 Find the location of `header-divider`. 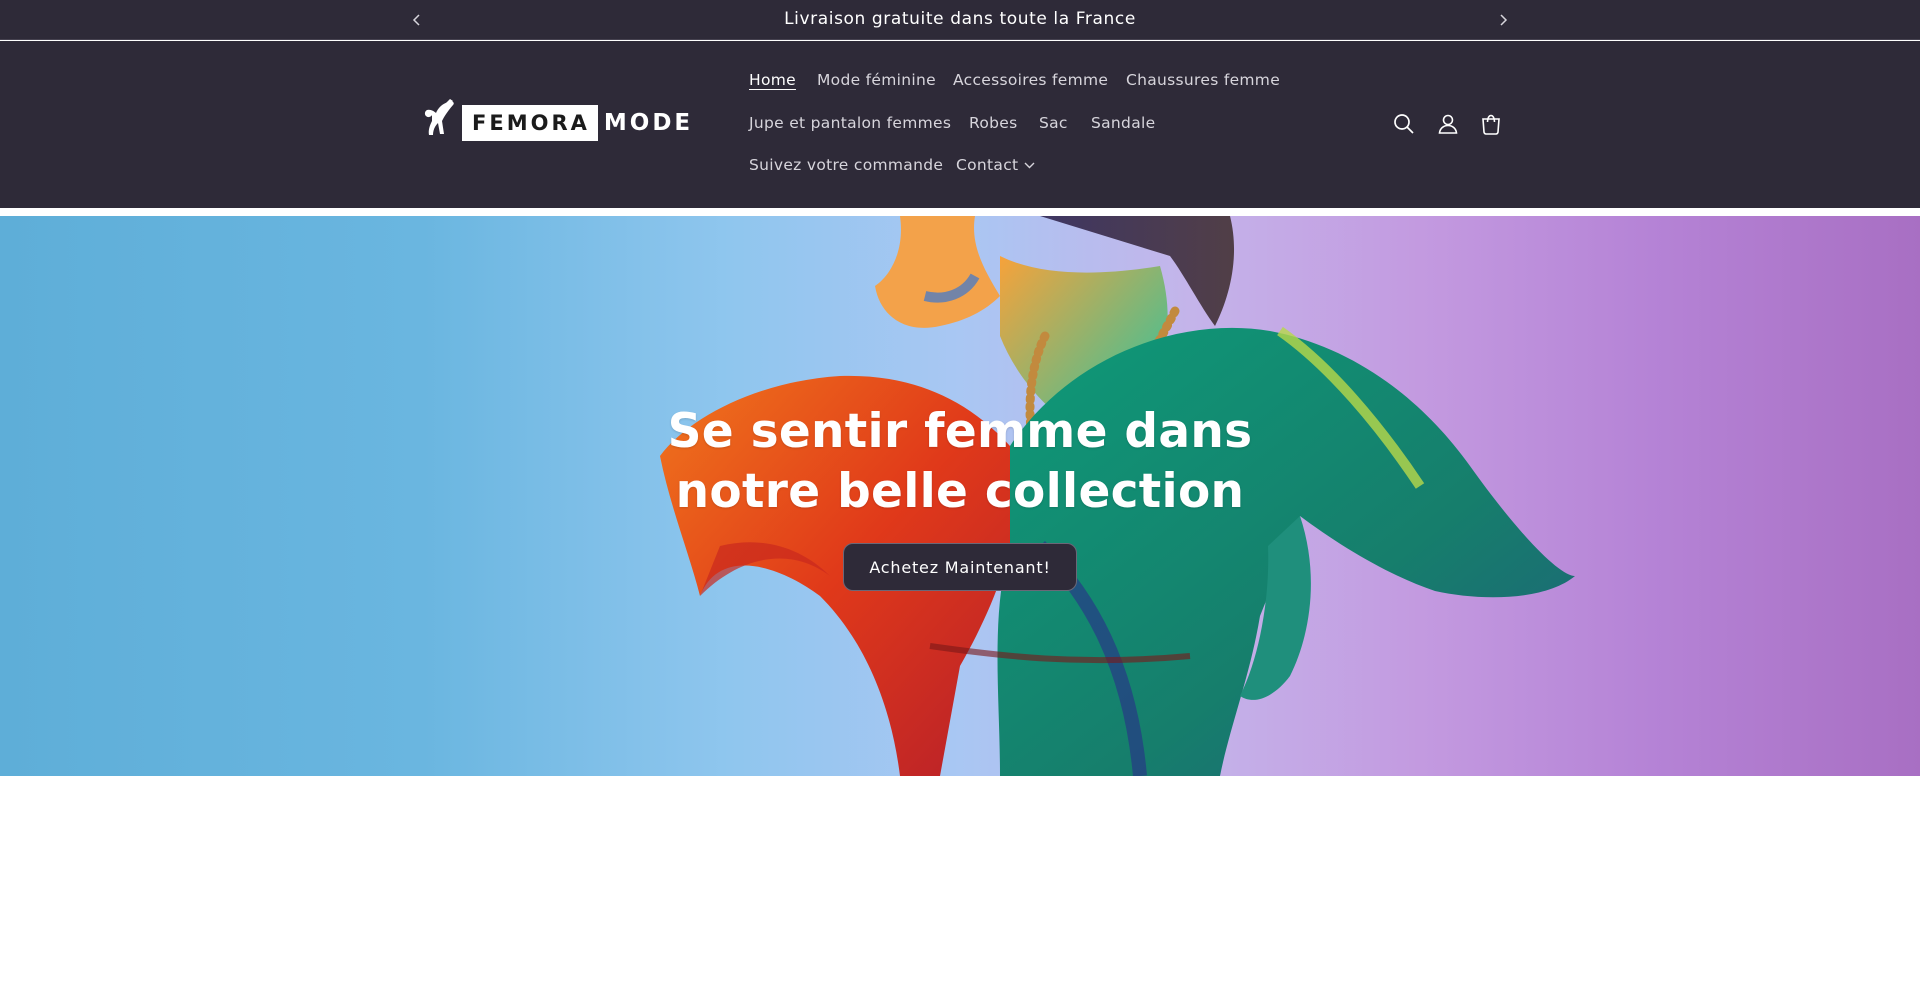

header-divider is located at coordinates (960, 212).